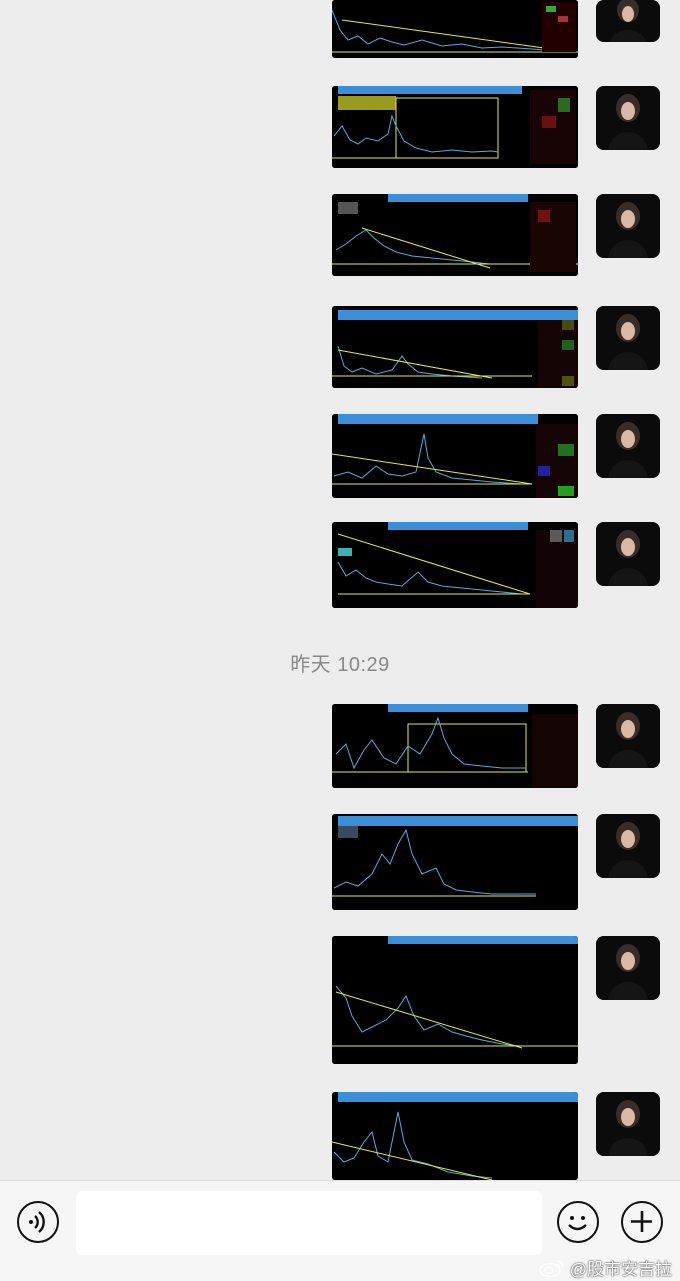  I want to click on weibo-logo-icon, so click(551, 1268).